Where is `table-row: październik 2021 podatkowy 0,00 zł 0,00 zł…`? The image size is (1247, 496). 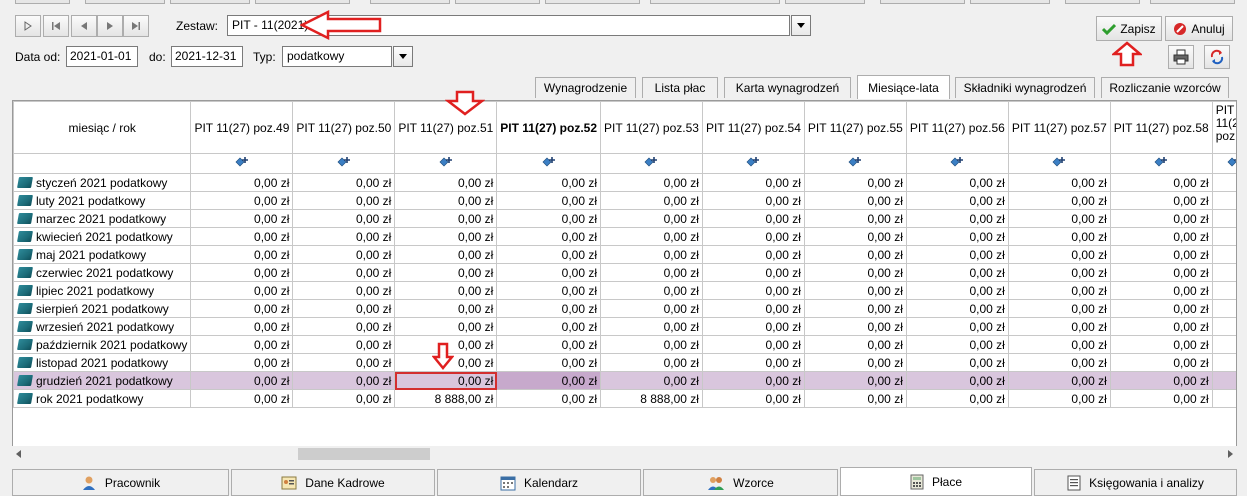
table-row: październik 2021 podatkowy 0,00 zł 0,00 zł… is located at coordinates (624, 344).